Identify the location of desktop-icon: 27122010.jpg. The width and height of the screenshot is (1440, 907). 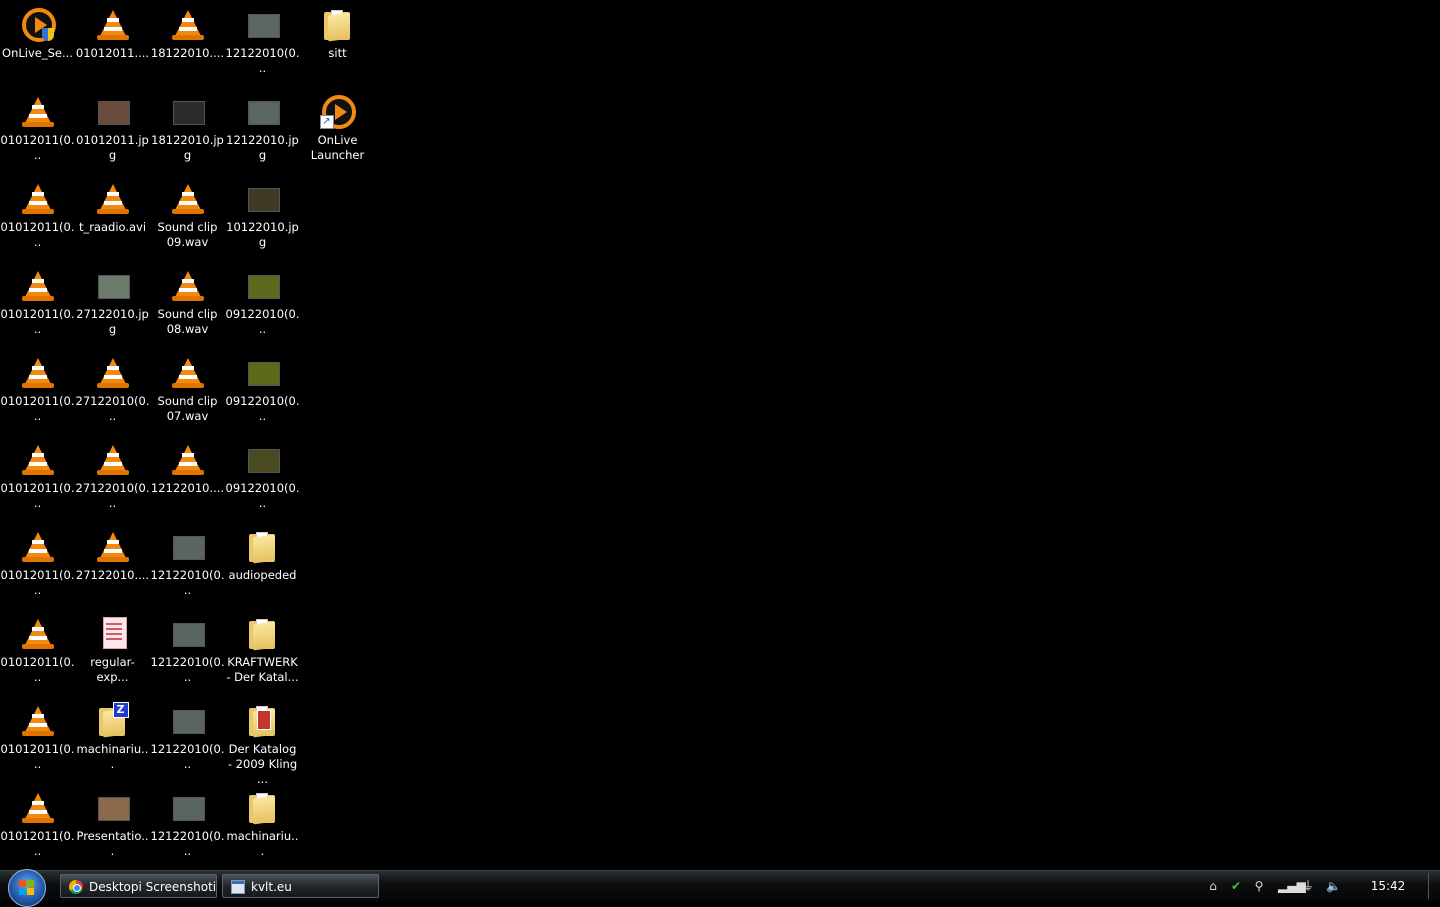
(112, 301).